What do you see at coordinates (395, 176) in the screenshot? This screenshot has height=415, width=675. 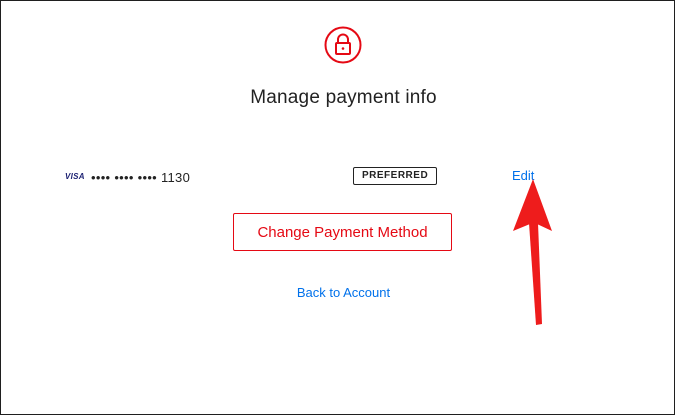 I see `preferred-badge: PREFERRED` at bounding box center [395, 176].